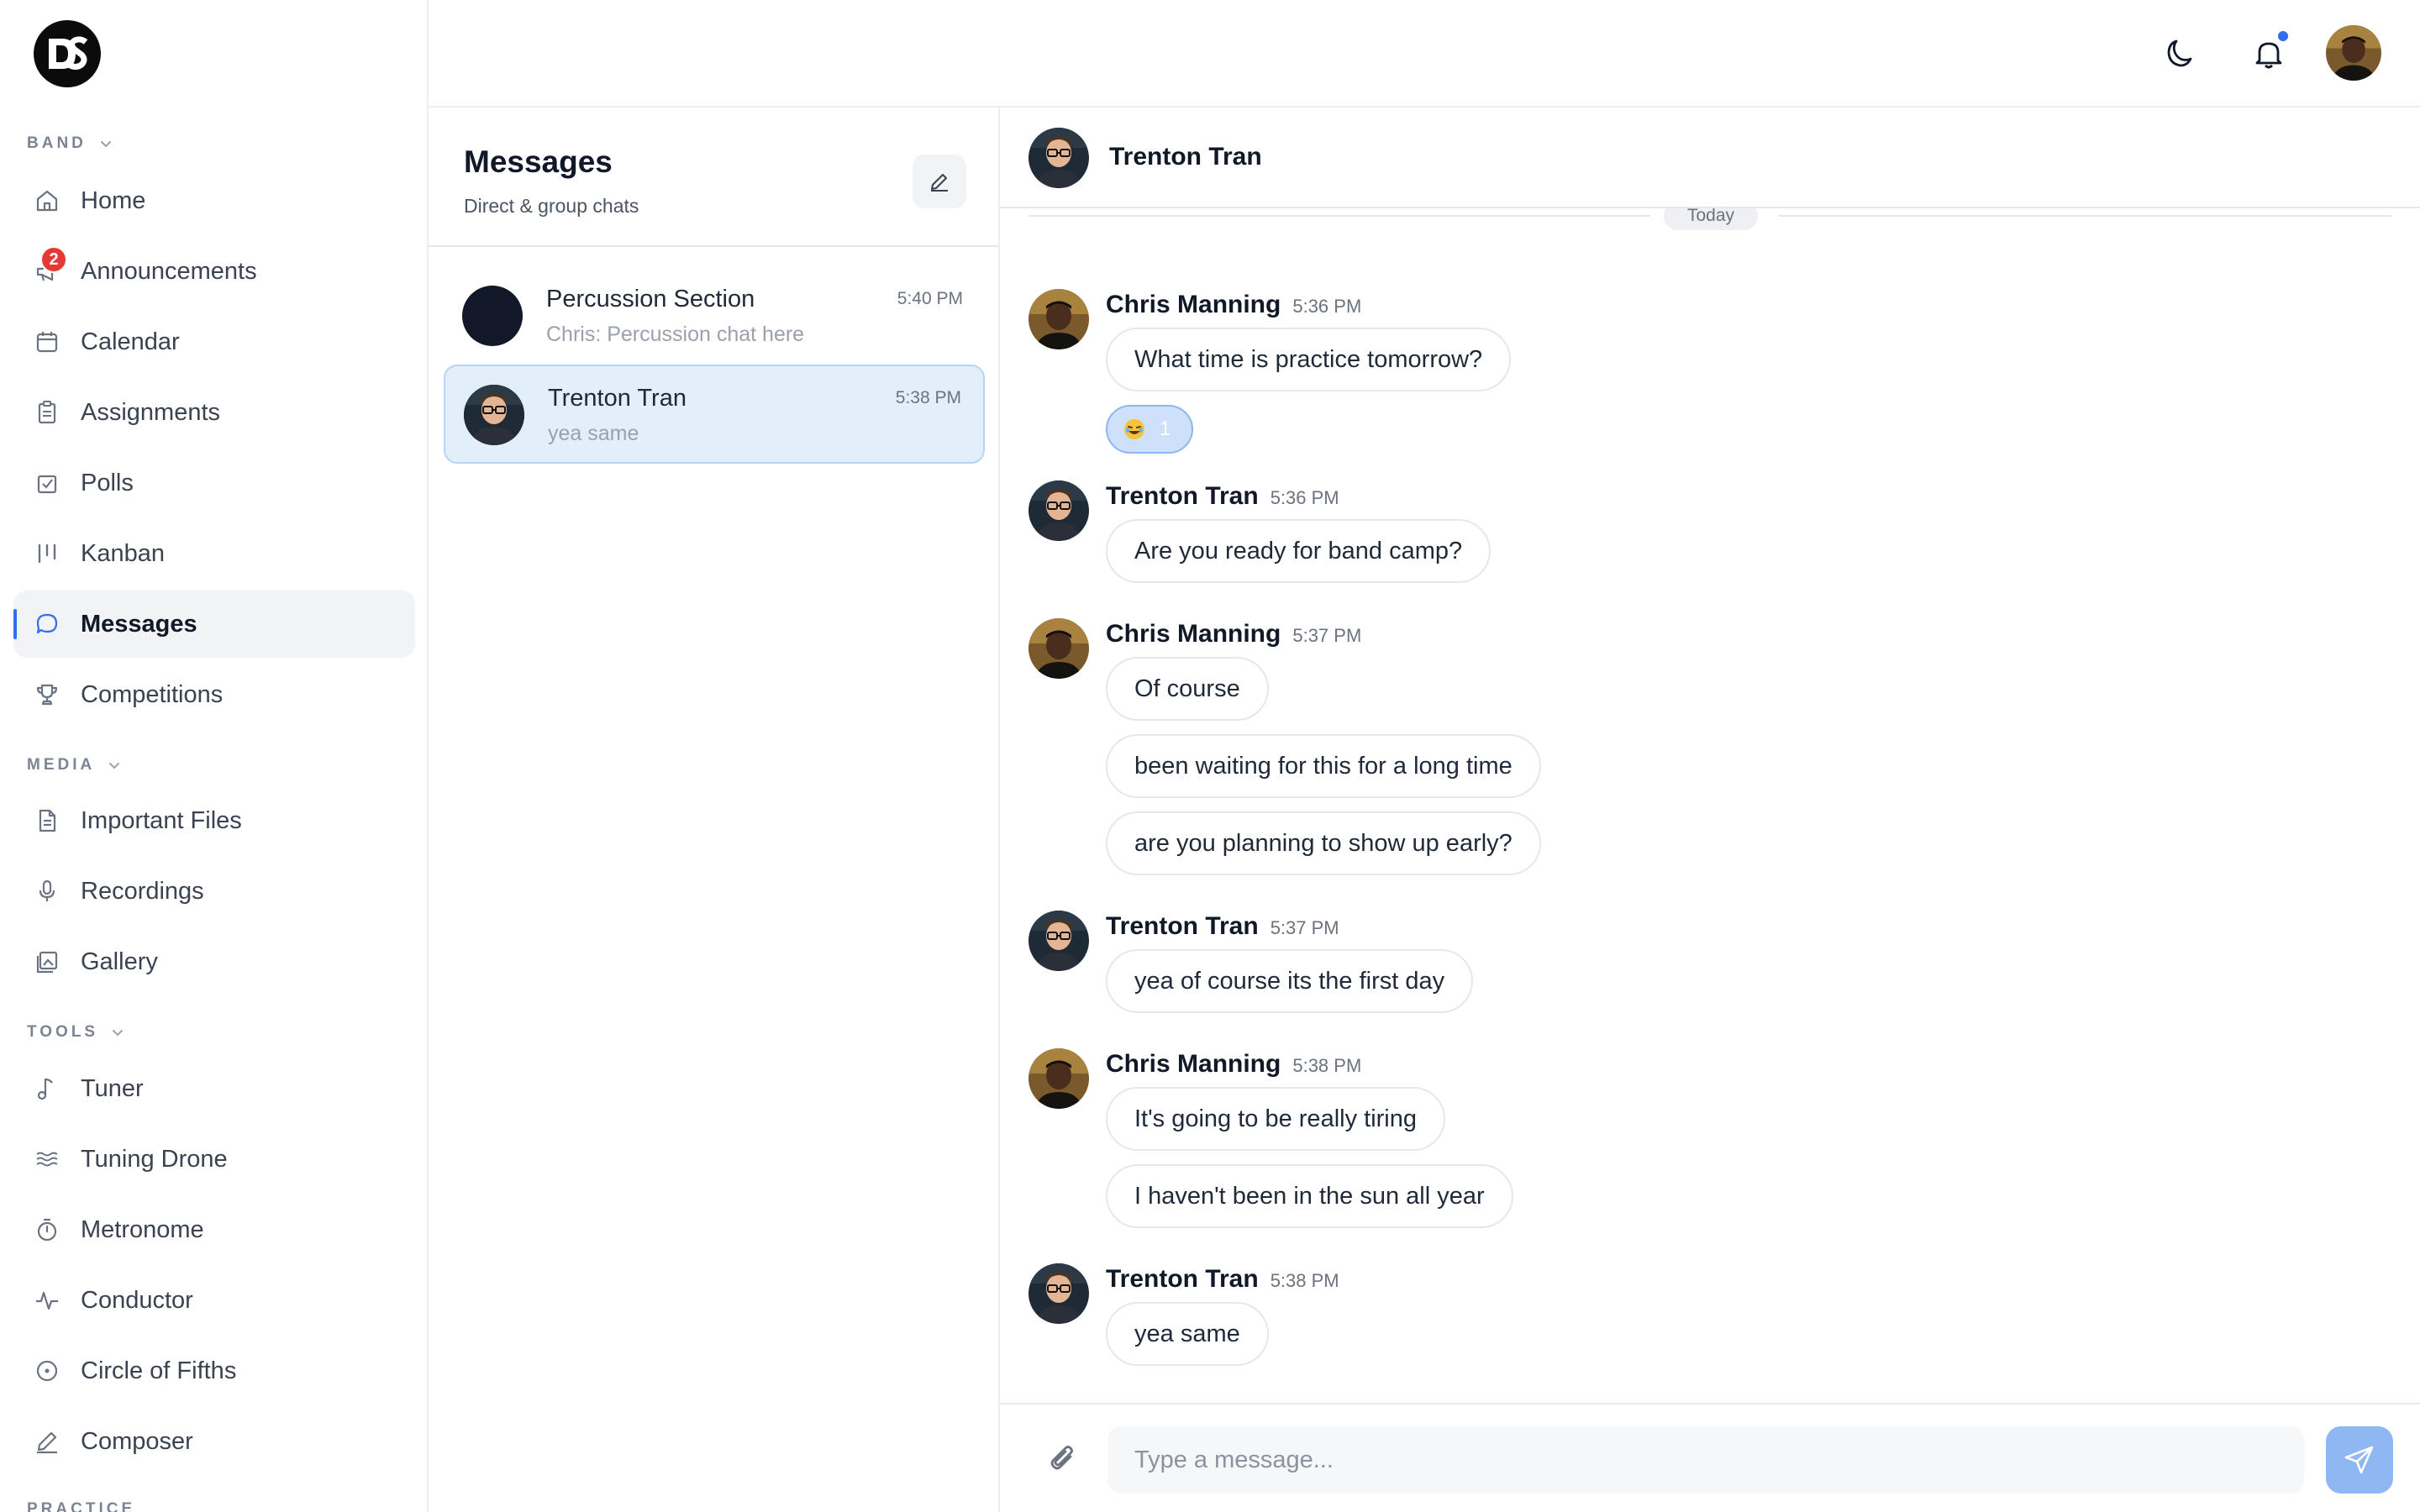 This screenshot has width=2420, height=1512. I want to click on app-logo, so click(67, 53).